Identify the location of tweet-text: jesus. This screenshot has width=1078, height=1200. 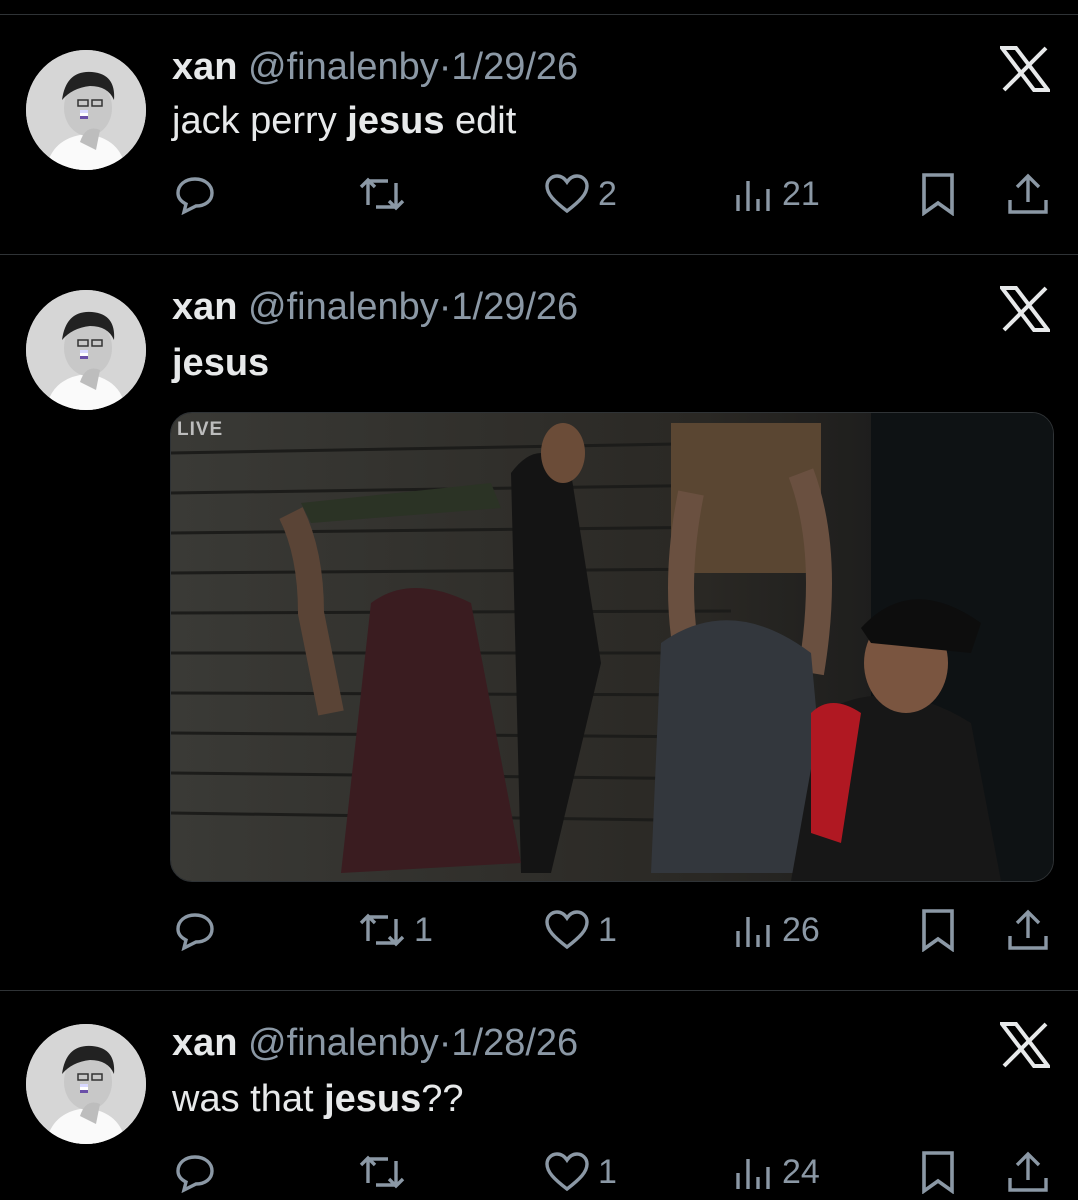
(220, 363).